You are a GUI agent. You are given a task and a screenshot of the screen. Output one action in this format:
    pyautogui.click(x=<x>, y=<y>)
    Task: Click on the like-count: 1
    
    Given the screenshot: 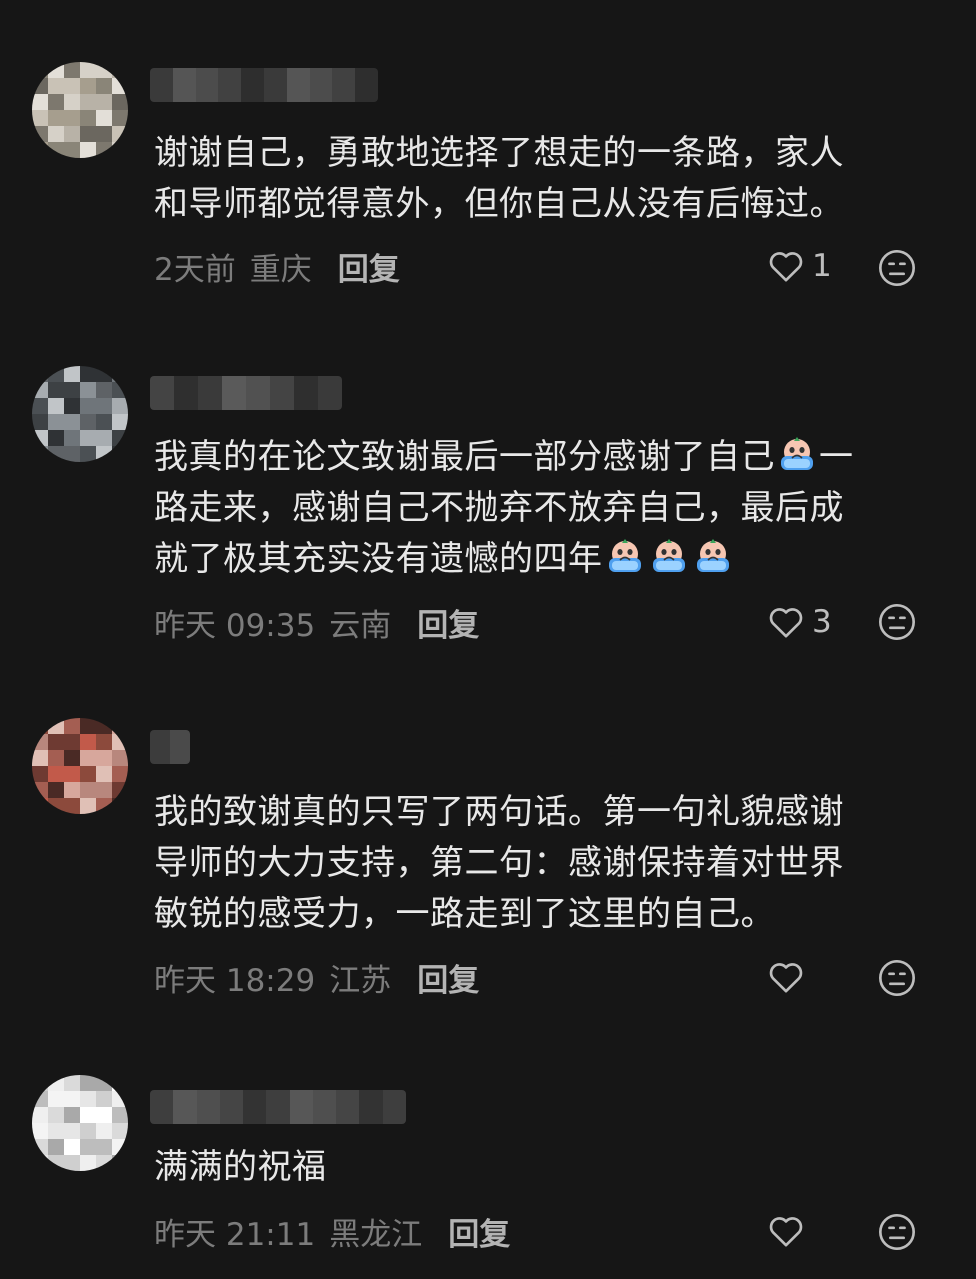 What is the action you would take?
    pyautogui.click(x=822, y=266)
    